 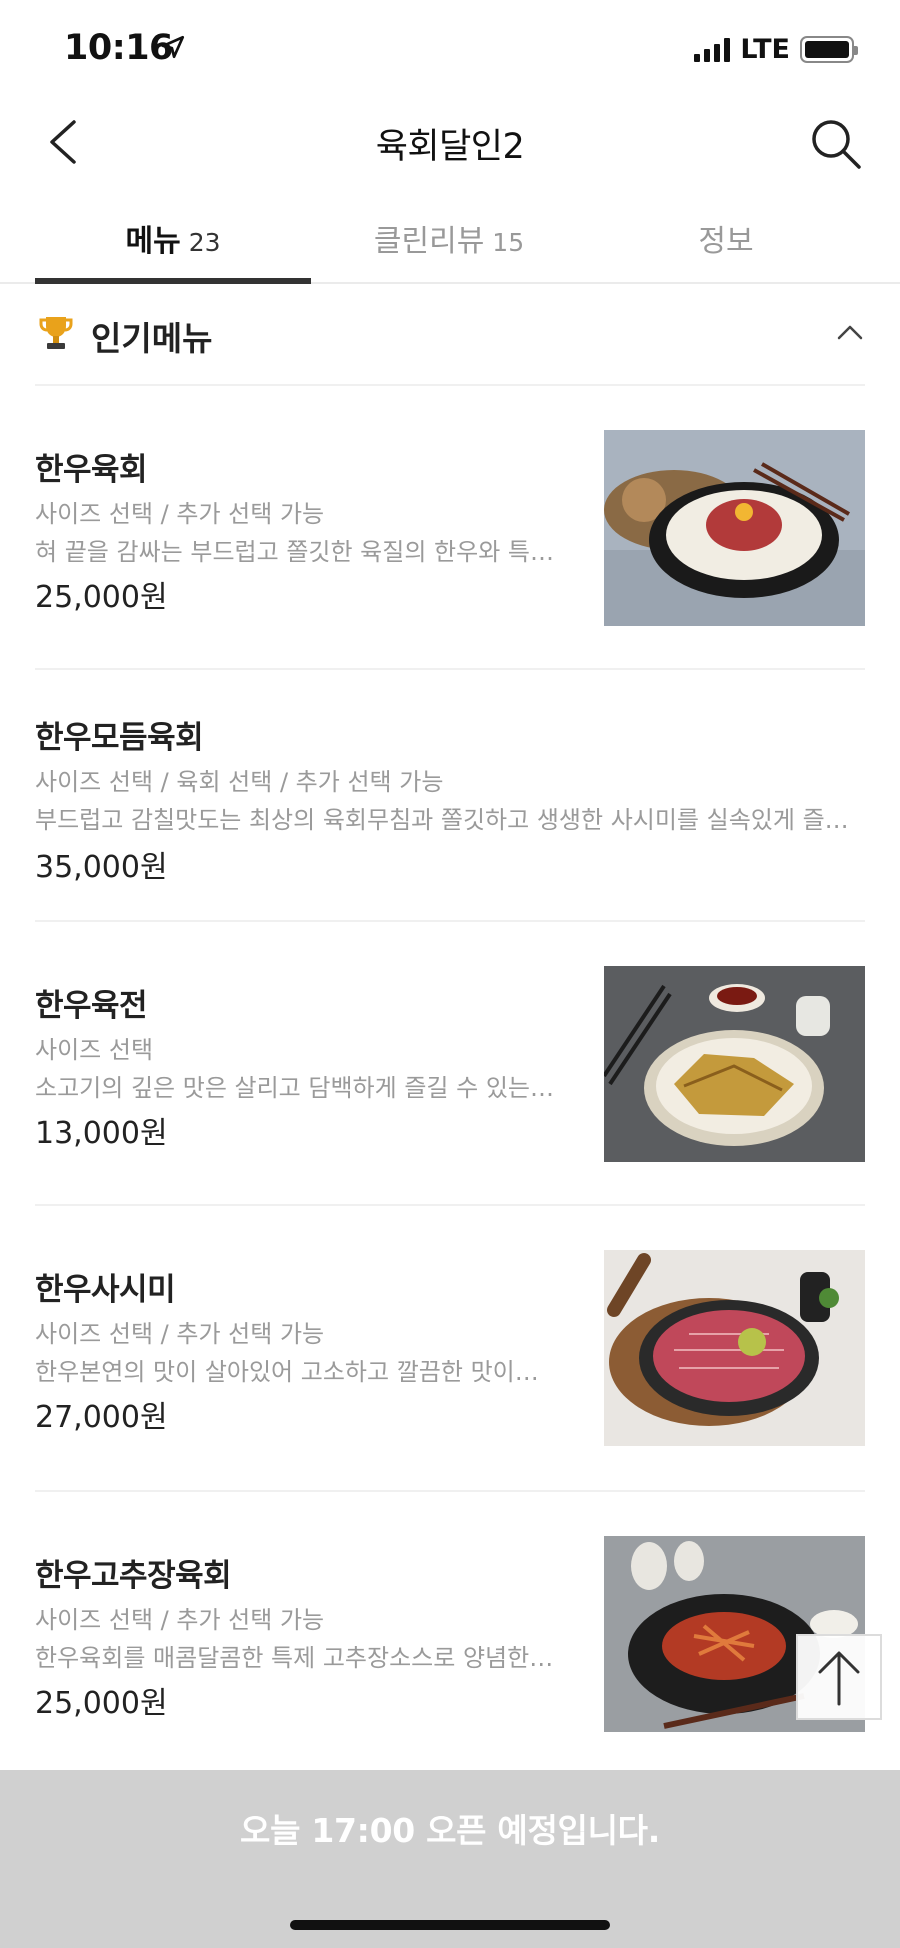 I want to click on menu-item-options: 사이즈 선택 / 육회 선택 / 추가 선택 가능, so click(x=239, y=782).